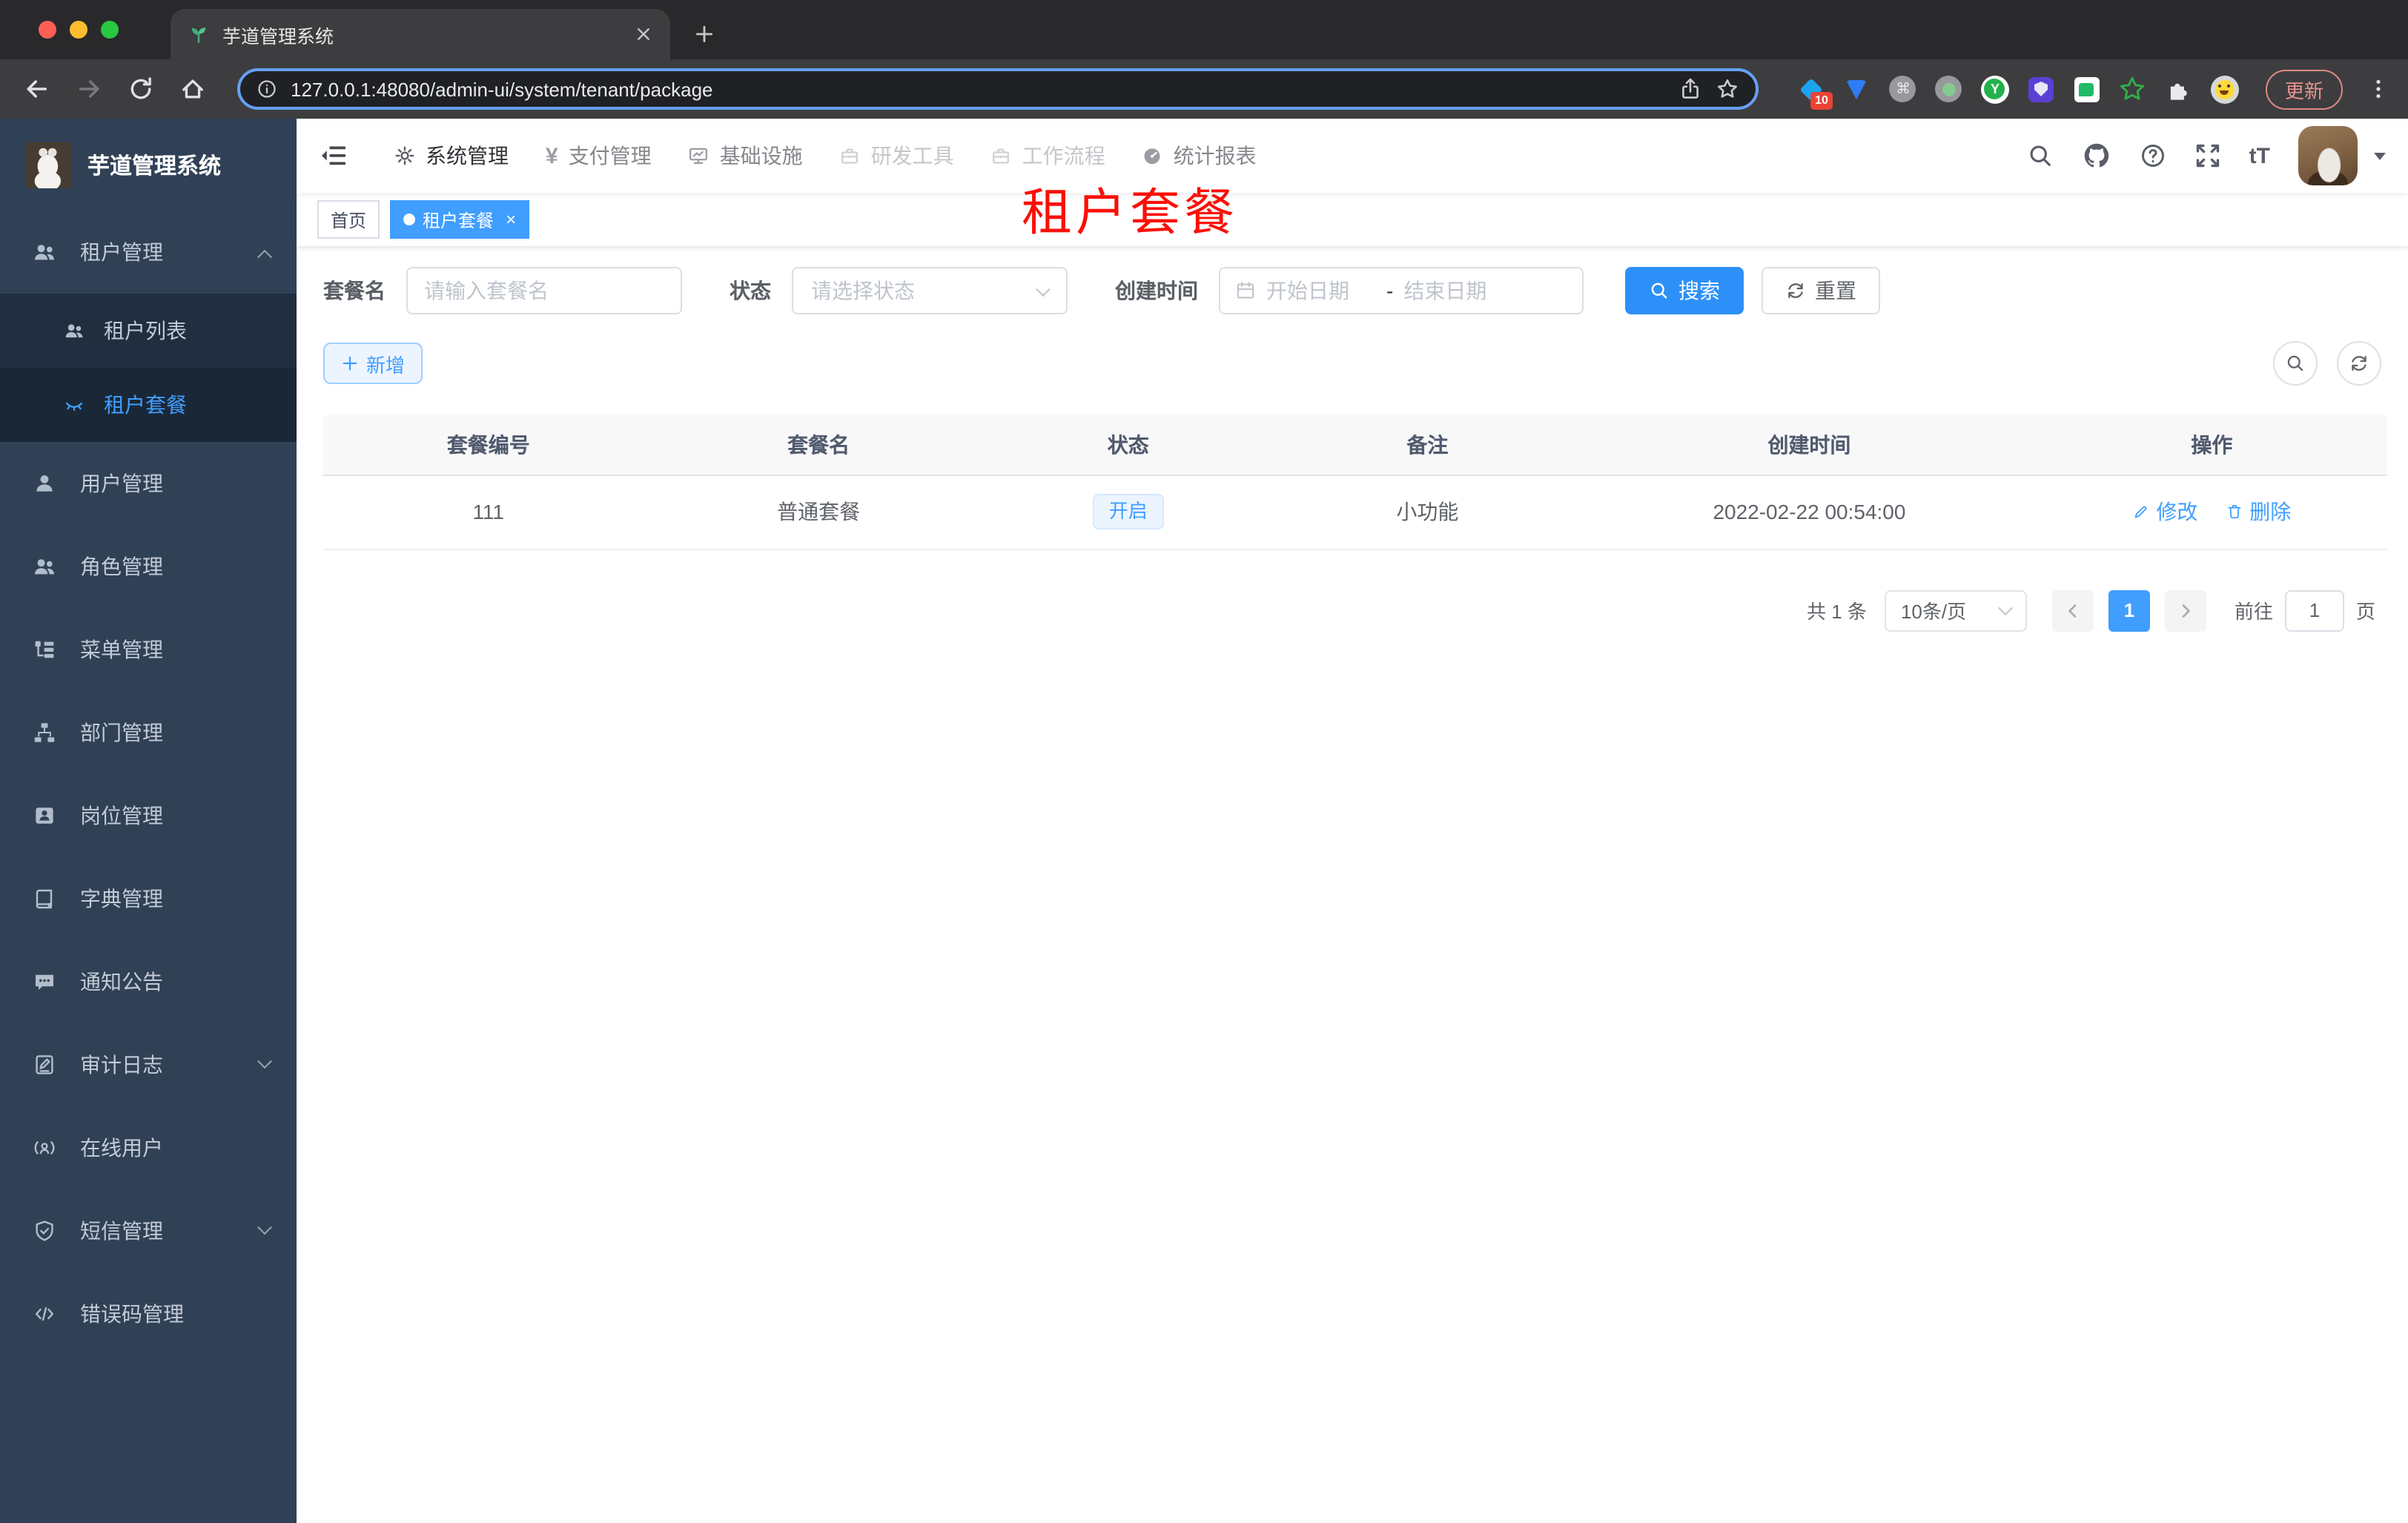 This screenshot has width=2408, height=1523. Describe the element at coordinates (698, 156) in the screenshot. I see `monitor-icon` at that location.